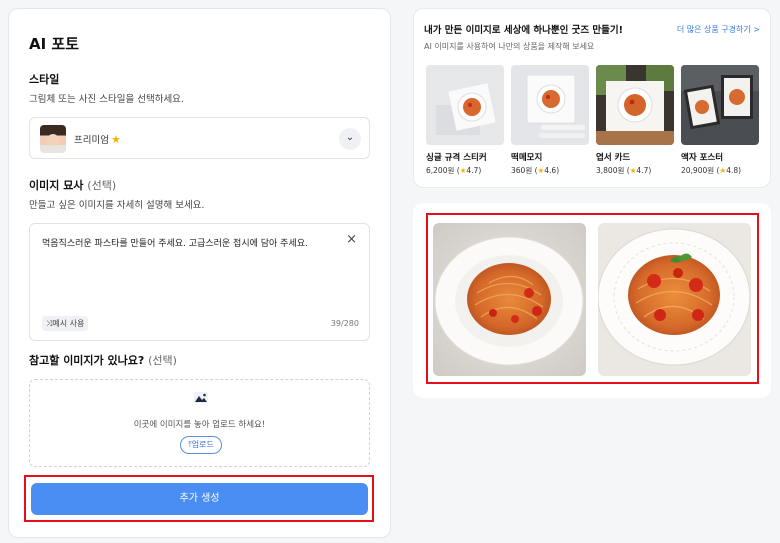  I want to click on upload-button: ⤒업로드, so click(201, 445).